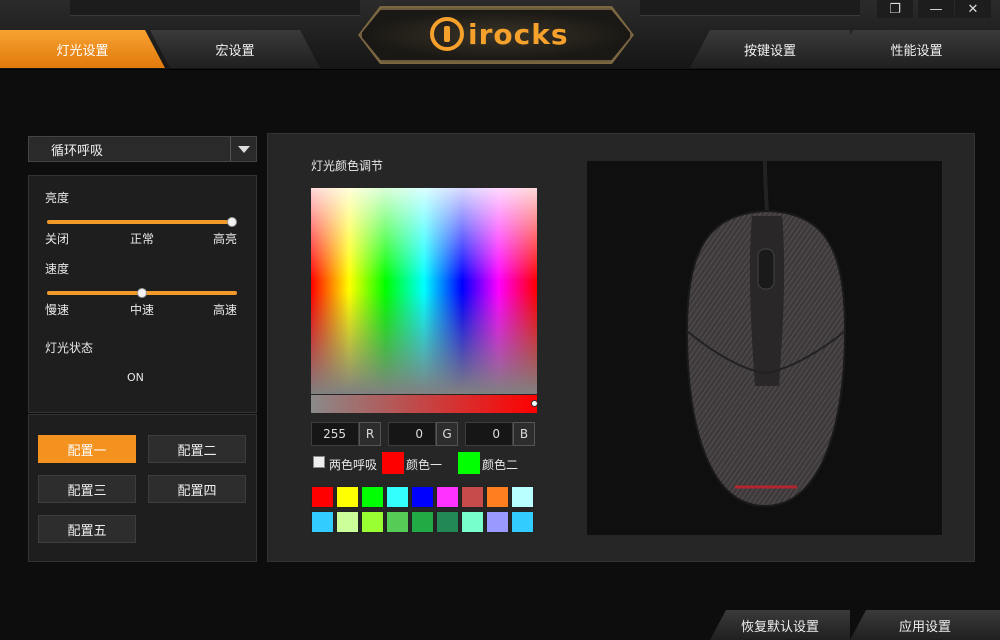 The height and width of the screenshot is (640, 1000). I want to click on tab-performance: 性能设置, so click(916, 49).